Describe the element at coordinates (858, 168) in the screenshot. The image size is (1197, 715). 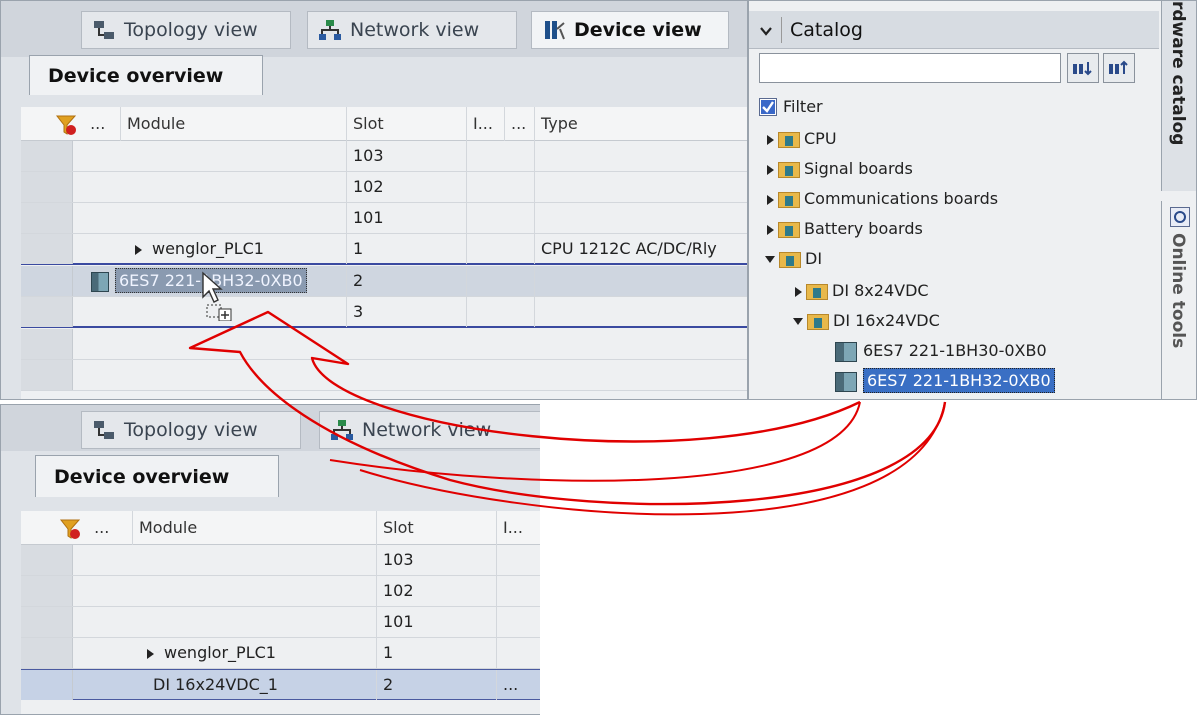
I see `catalog-item-label: Signal boards` at that location.